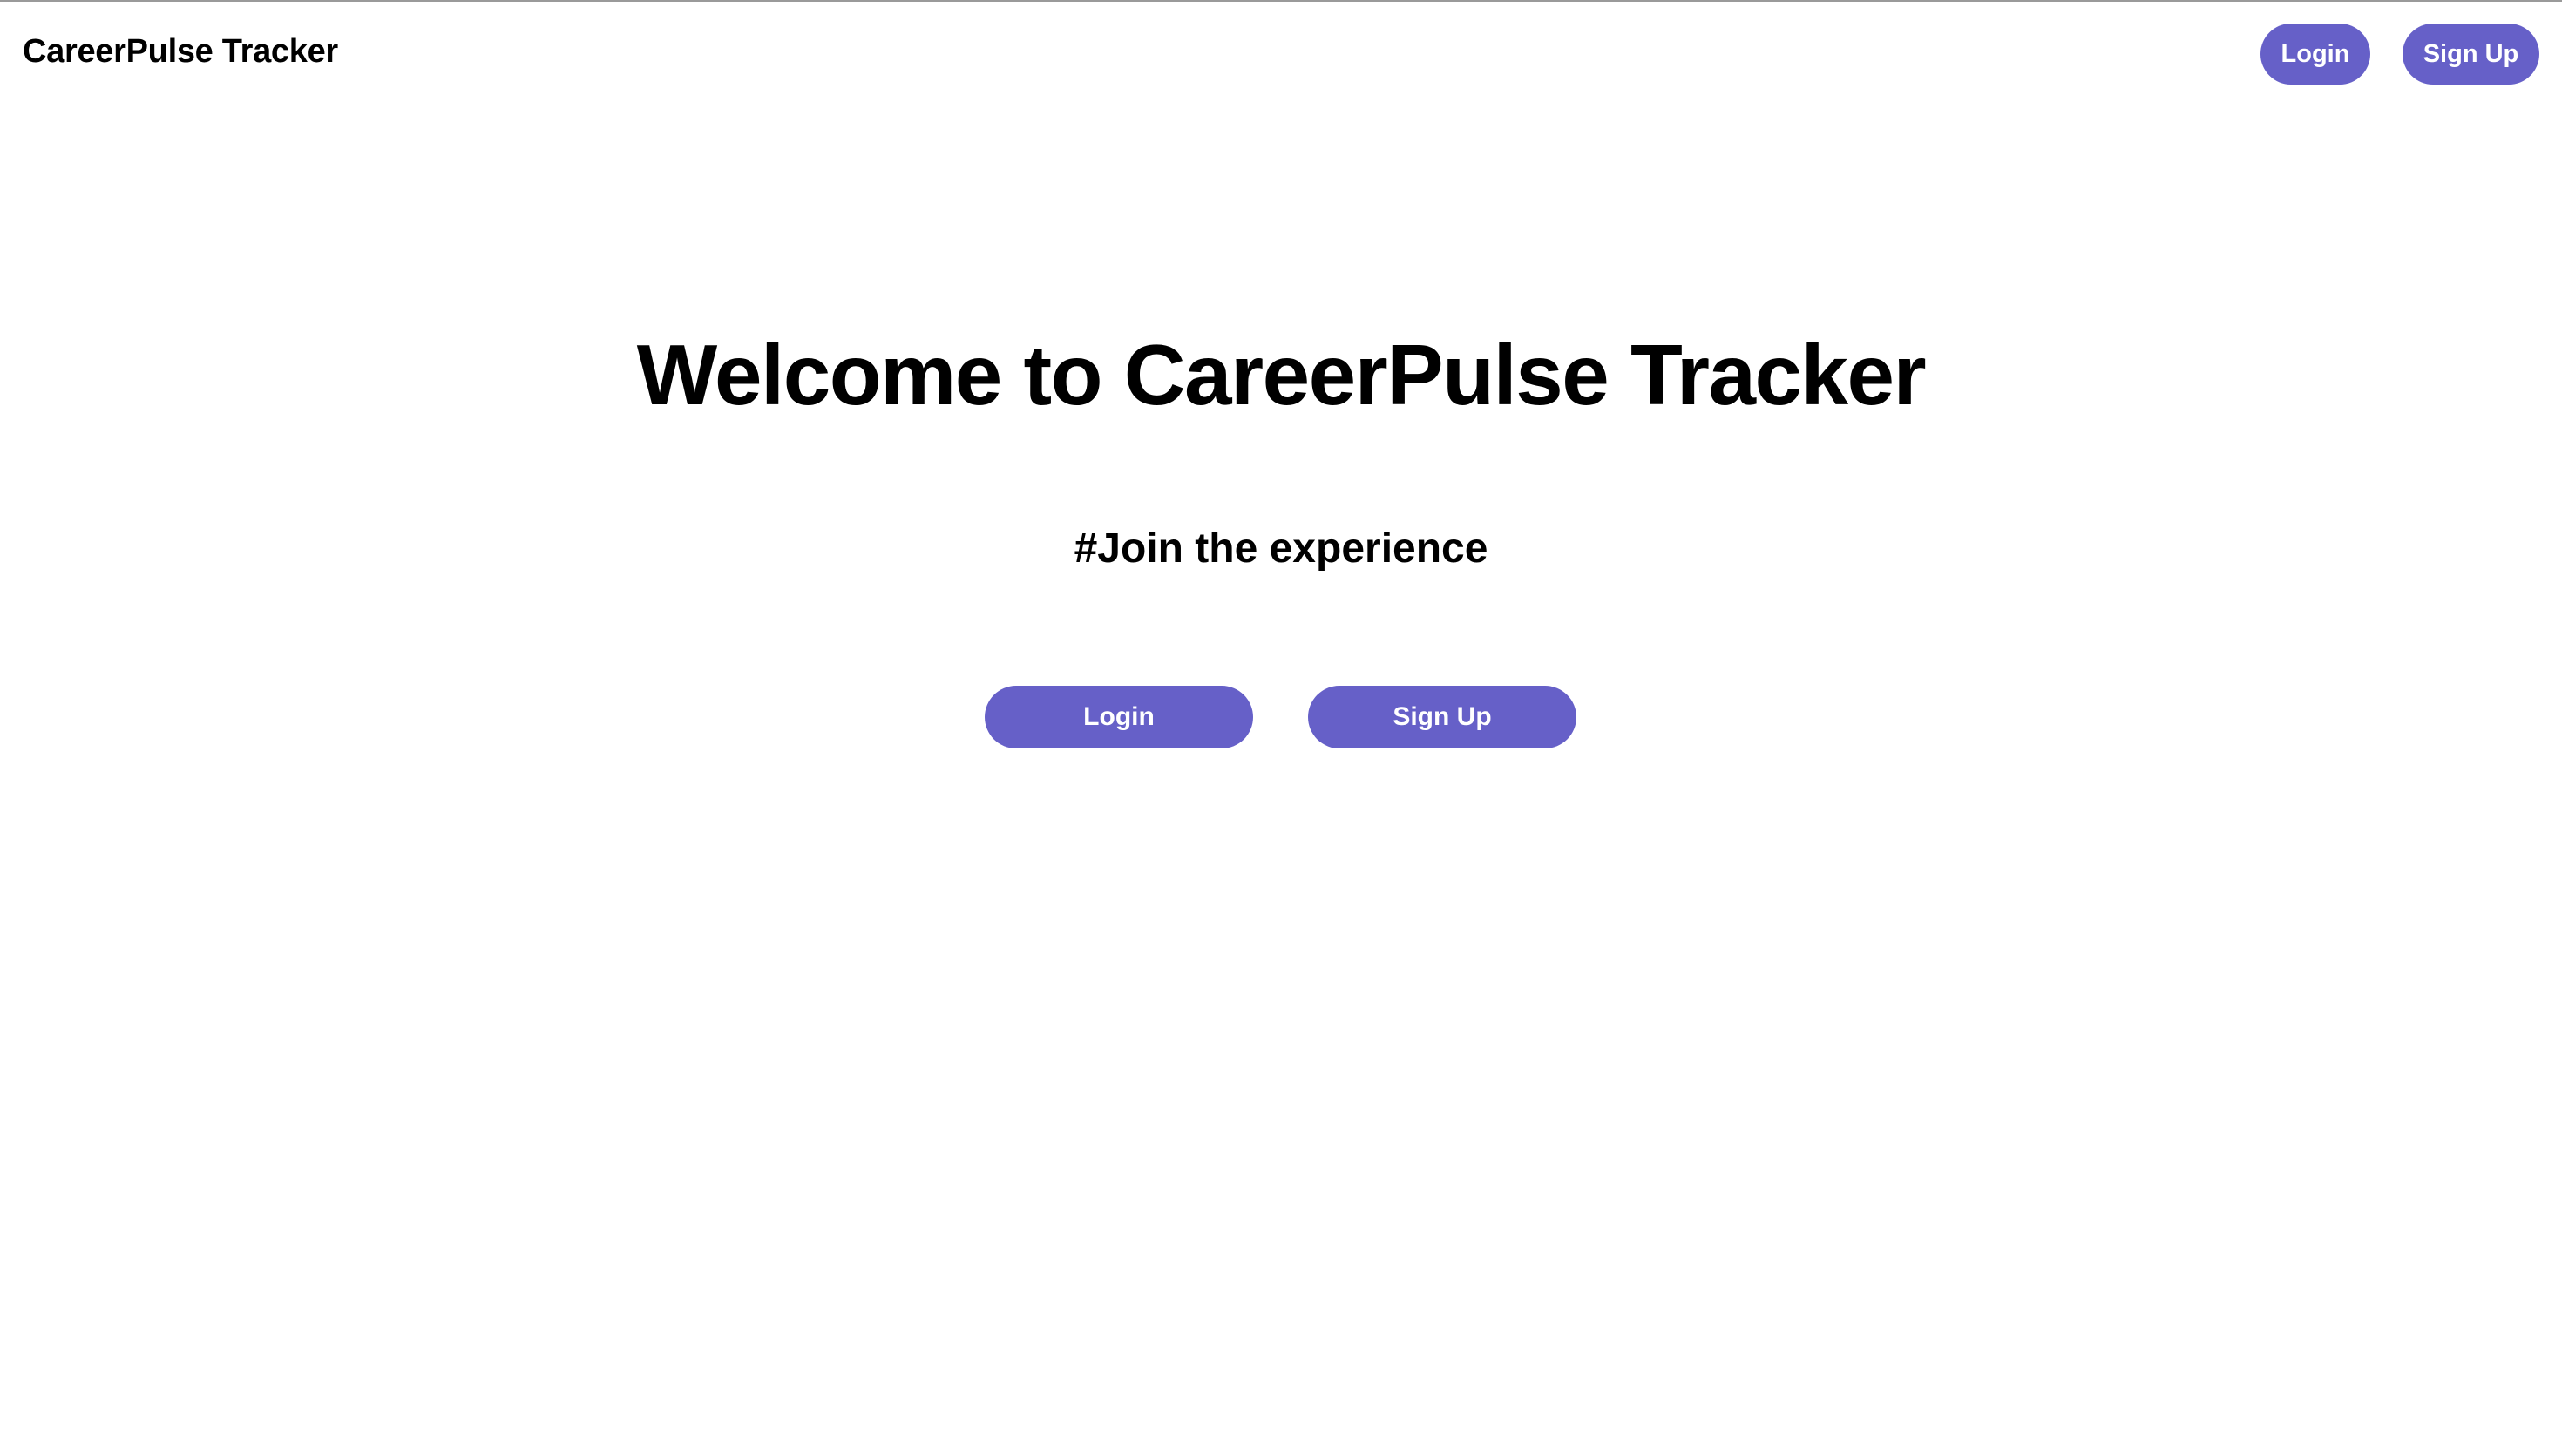 The image size is (2562, 1456). I want to click on navbar: CareerPulse Tracker Login Sign Up, so click(1281, 54).